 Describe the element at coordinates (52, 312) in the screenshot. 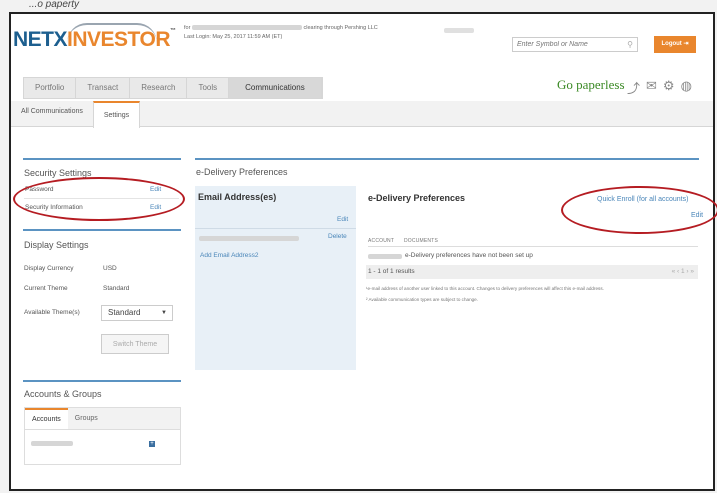

I see `available-themes-label: Available Theme(s)` at that location.